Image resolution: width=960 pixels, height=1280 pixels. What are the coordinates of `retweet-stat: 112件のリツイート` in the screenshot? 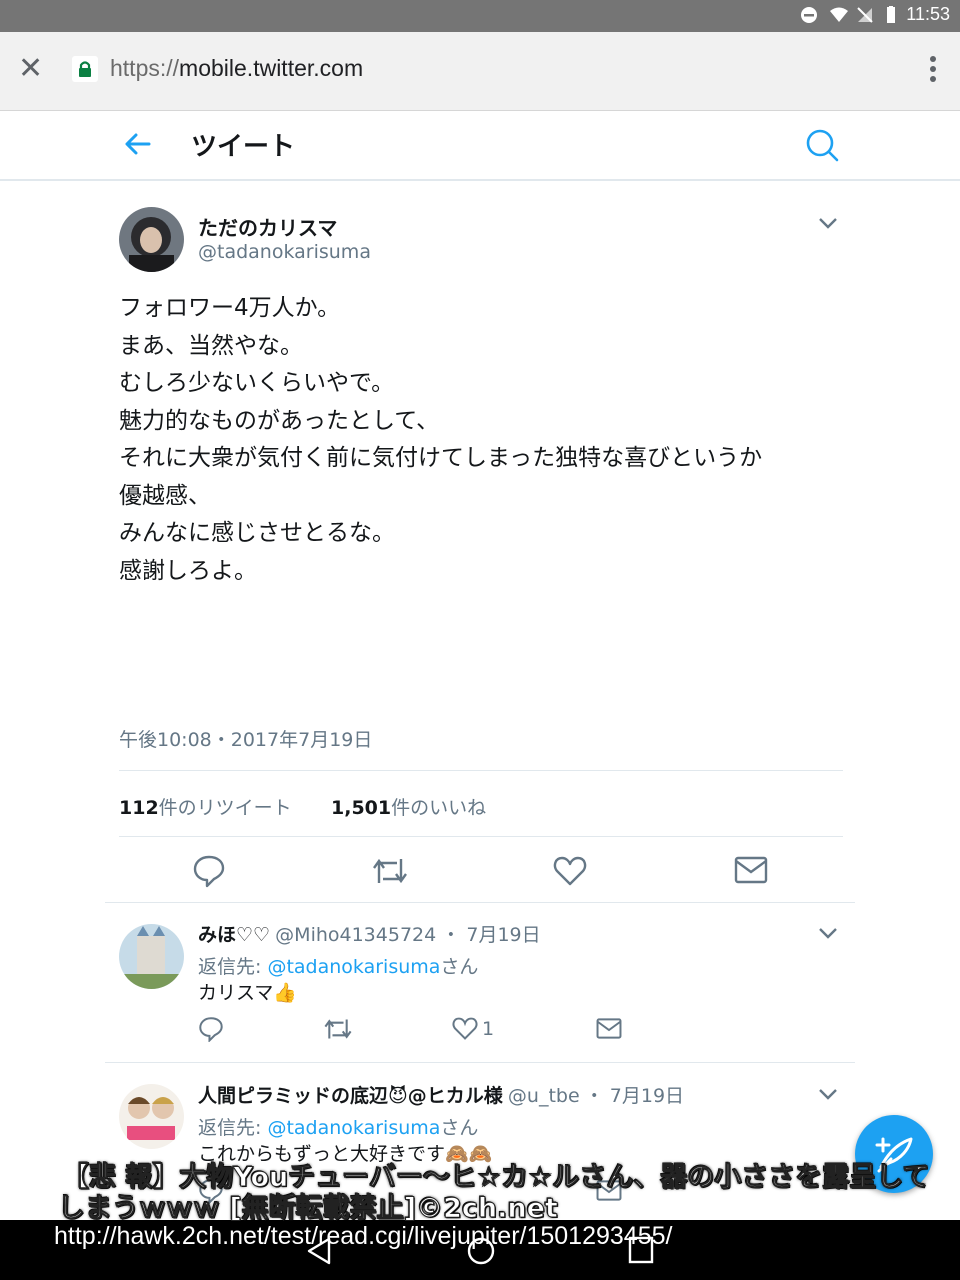 It's located at (205, 806).